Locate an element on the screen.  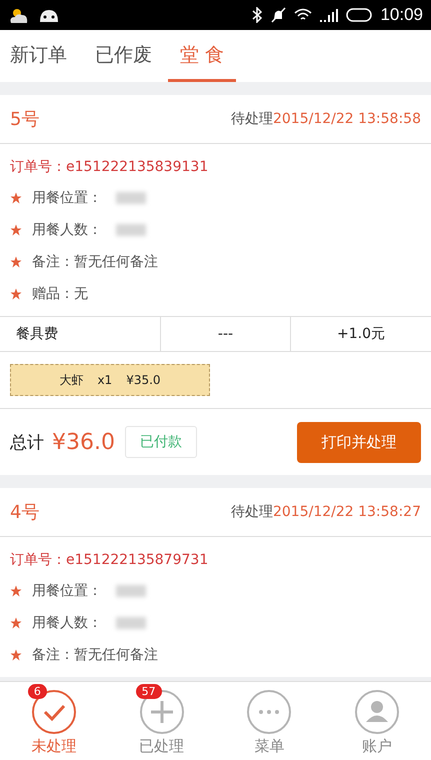
user-icon is located at coordinates (377, 712).